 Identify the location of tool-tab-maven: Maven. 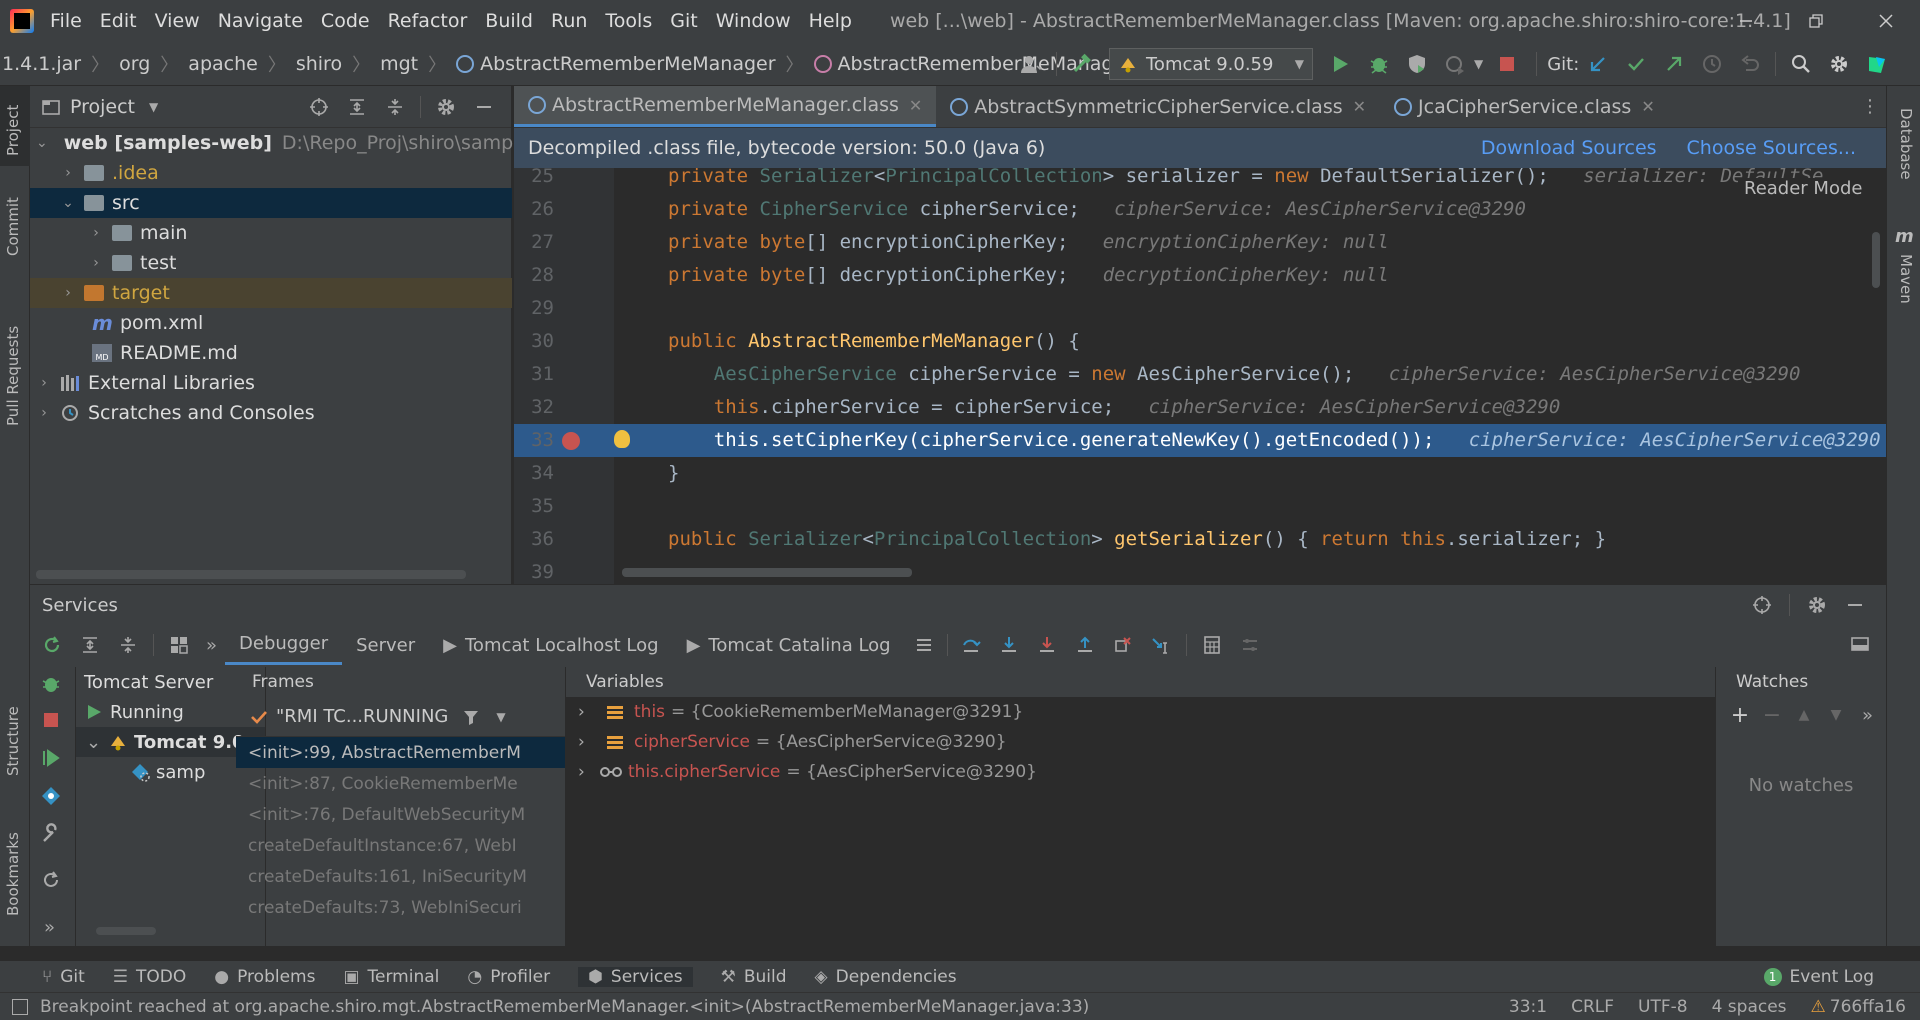
(1906, 279).